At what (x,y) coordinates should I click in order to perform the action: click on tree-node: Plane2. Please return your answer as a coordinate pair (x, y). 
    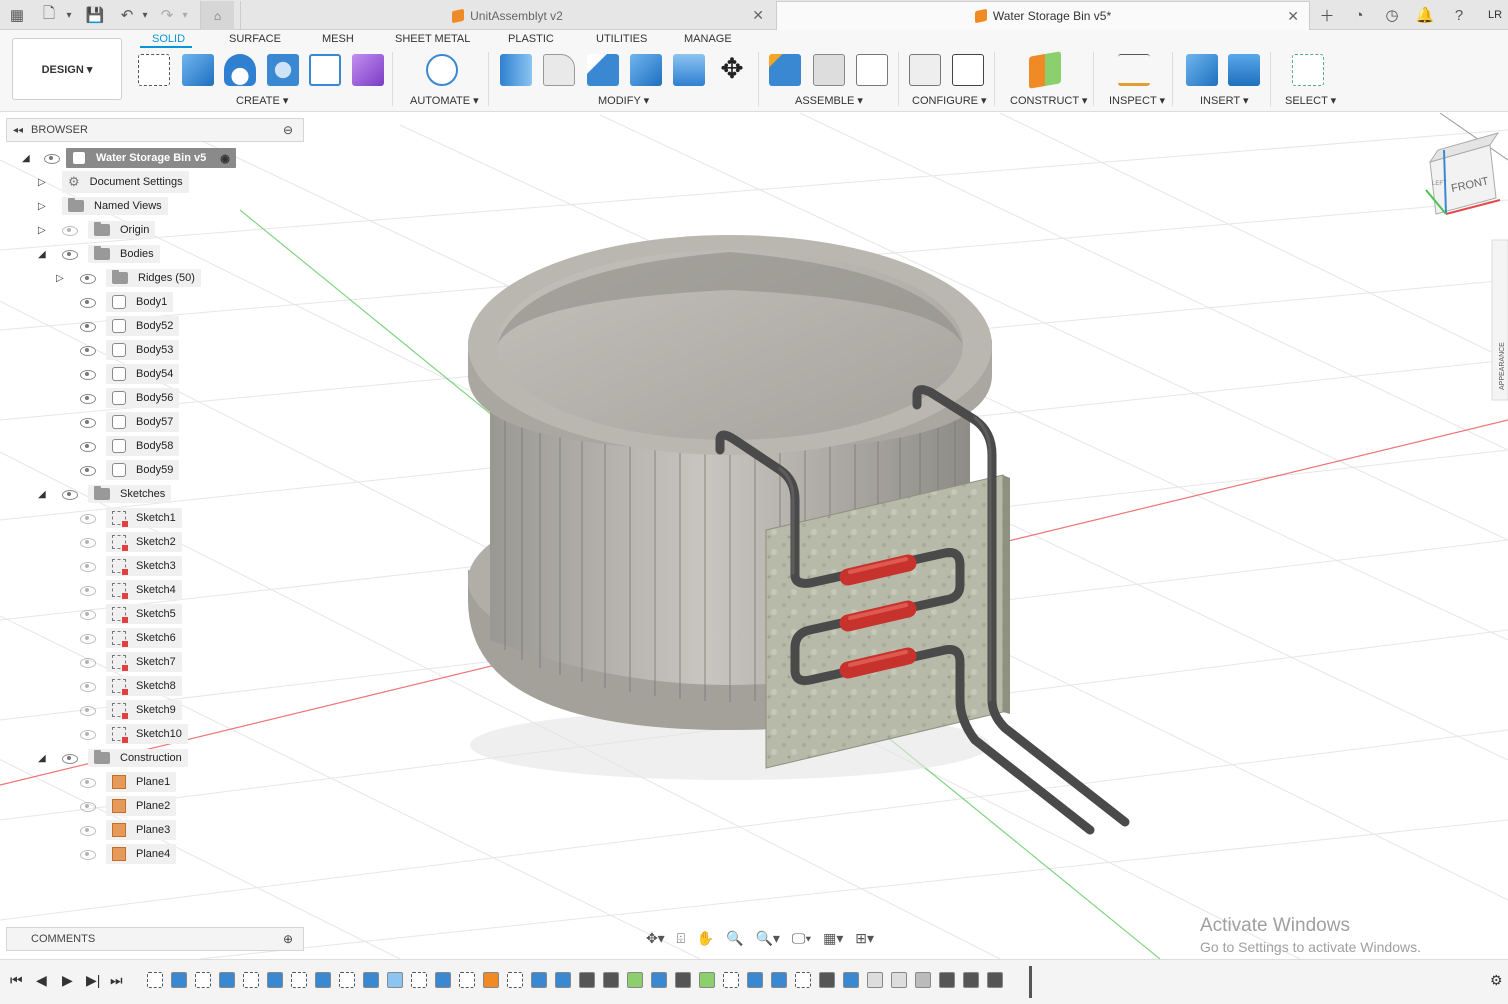
    Looking at the image, I should click on (141, 806).